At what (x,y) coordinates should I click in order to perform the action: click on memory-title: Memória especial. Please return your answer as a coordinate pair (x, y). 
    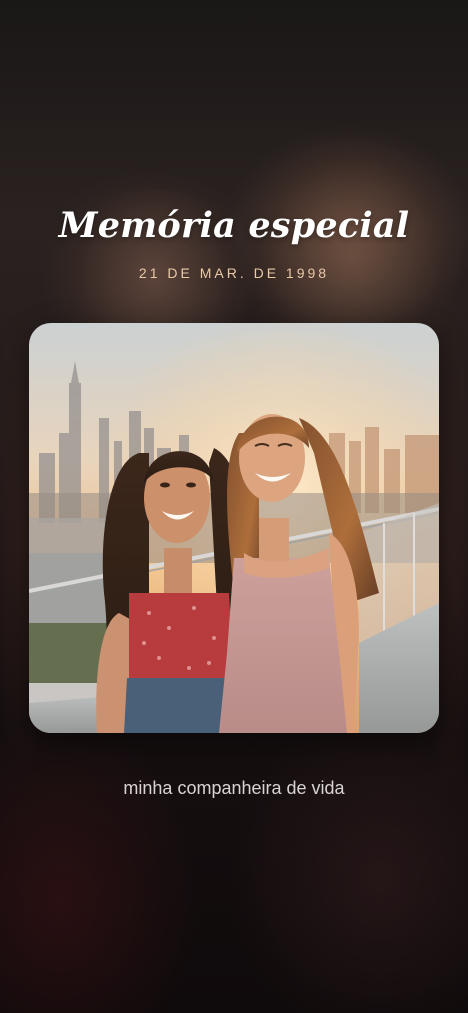
    Looking at the image, I should click on (234, 225).